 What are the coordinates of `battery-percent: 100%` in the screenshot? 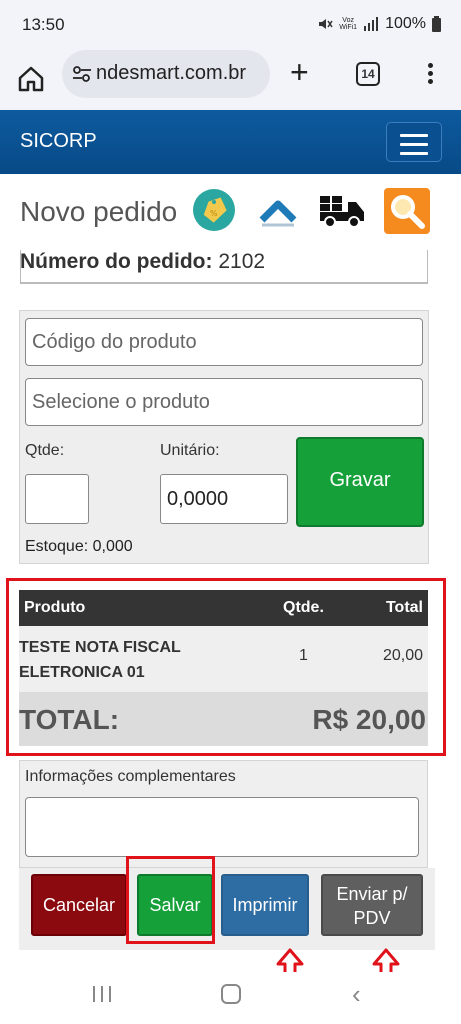 It's located at (405, 23).